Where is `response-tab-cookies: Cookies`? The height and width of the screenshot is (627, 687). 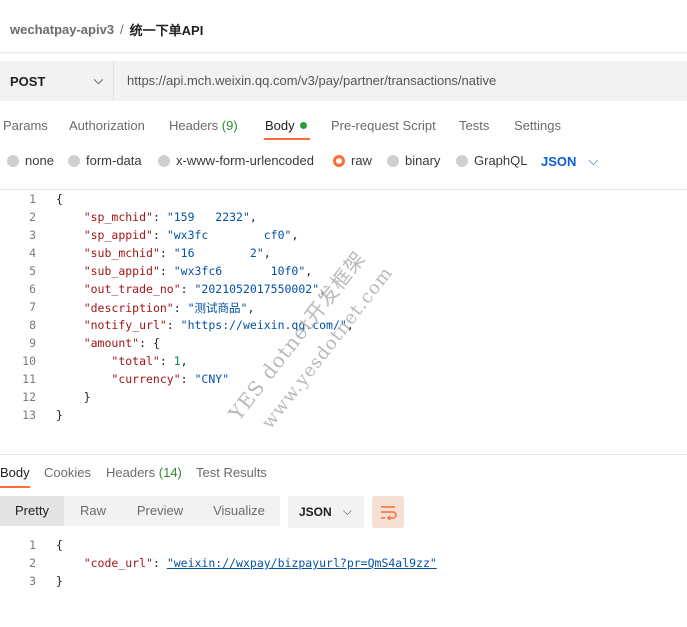 response-tab-cookies: Cookies is located at coordinates (67, 472).